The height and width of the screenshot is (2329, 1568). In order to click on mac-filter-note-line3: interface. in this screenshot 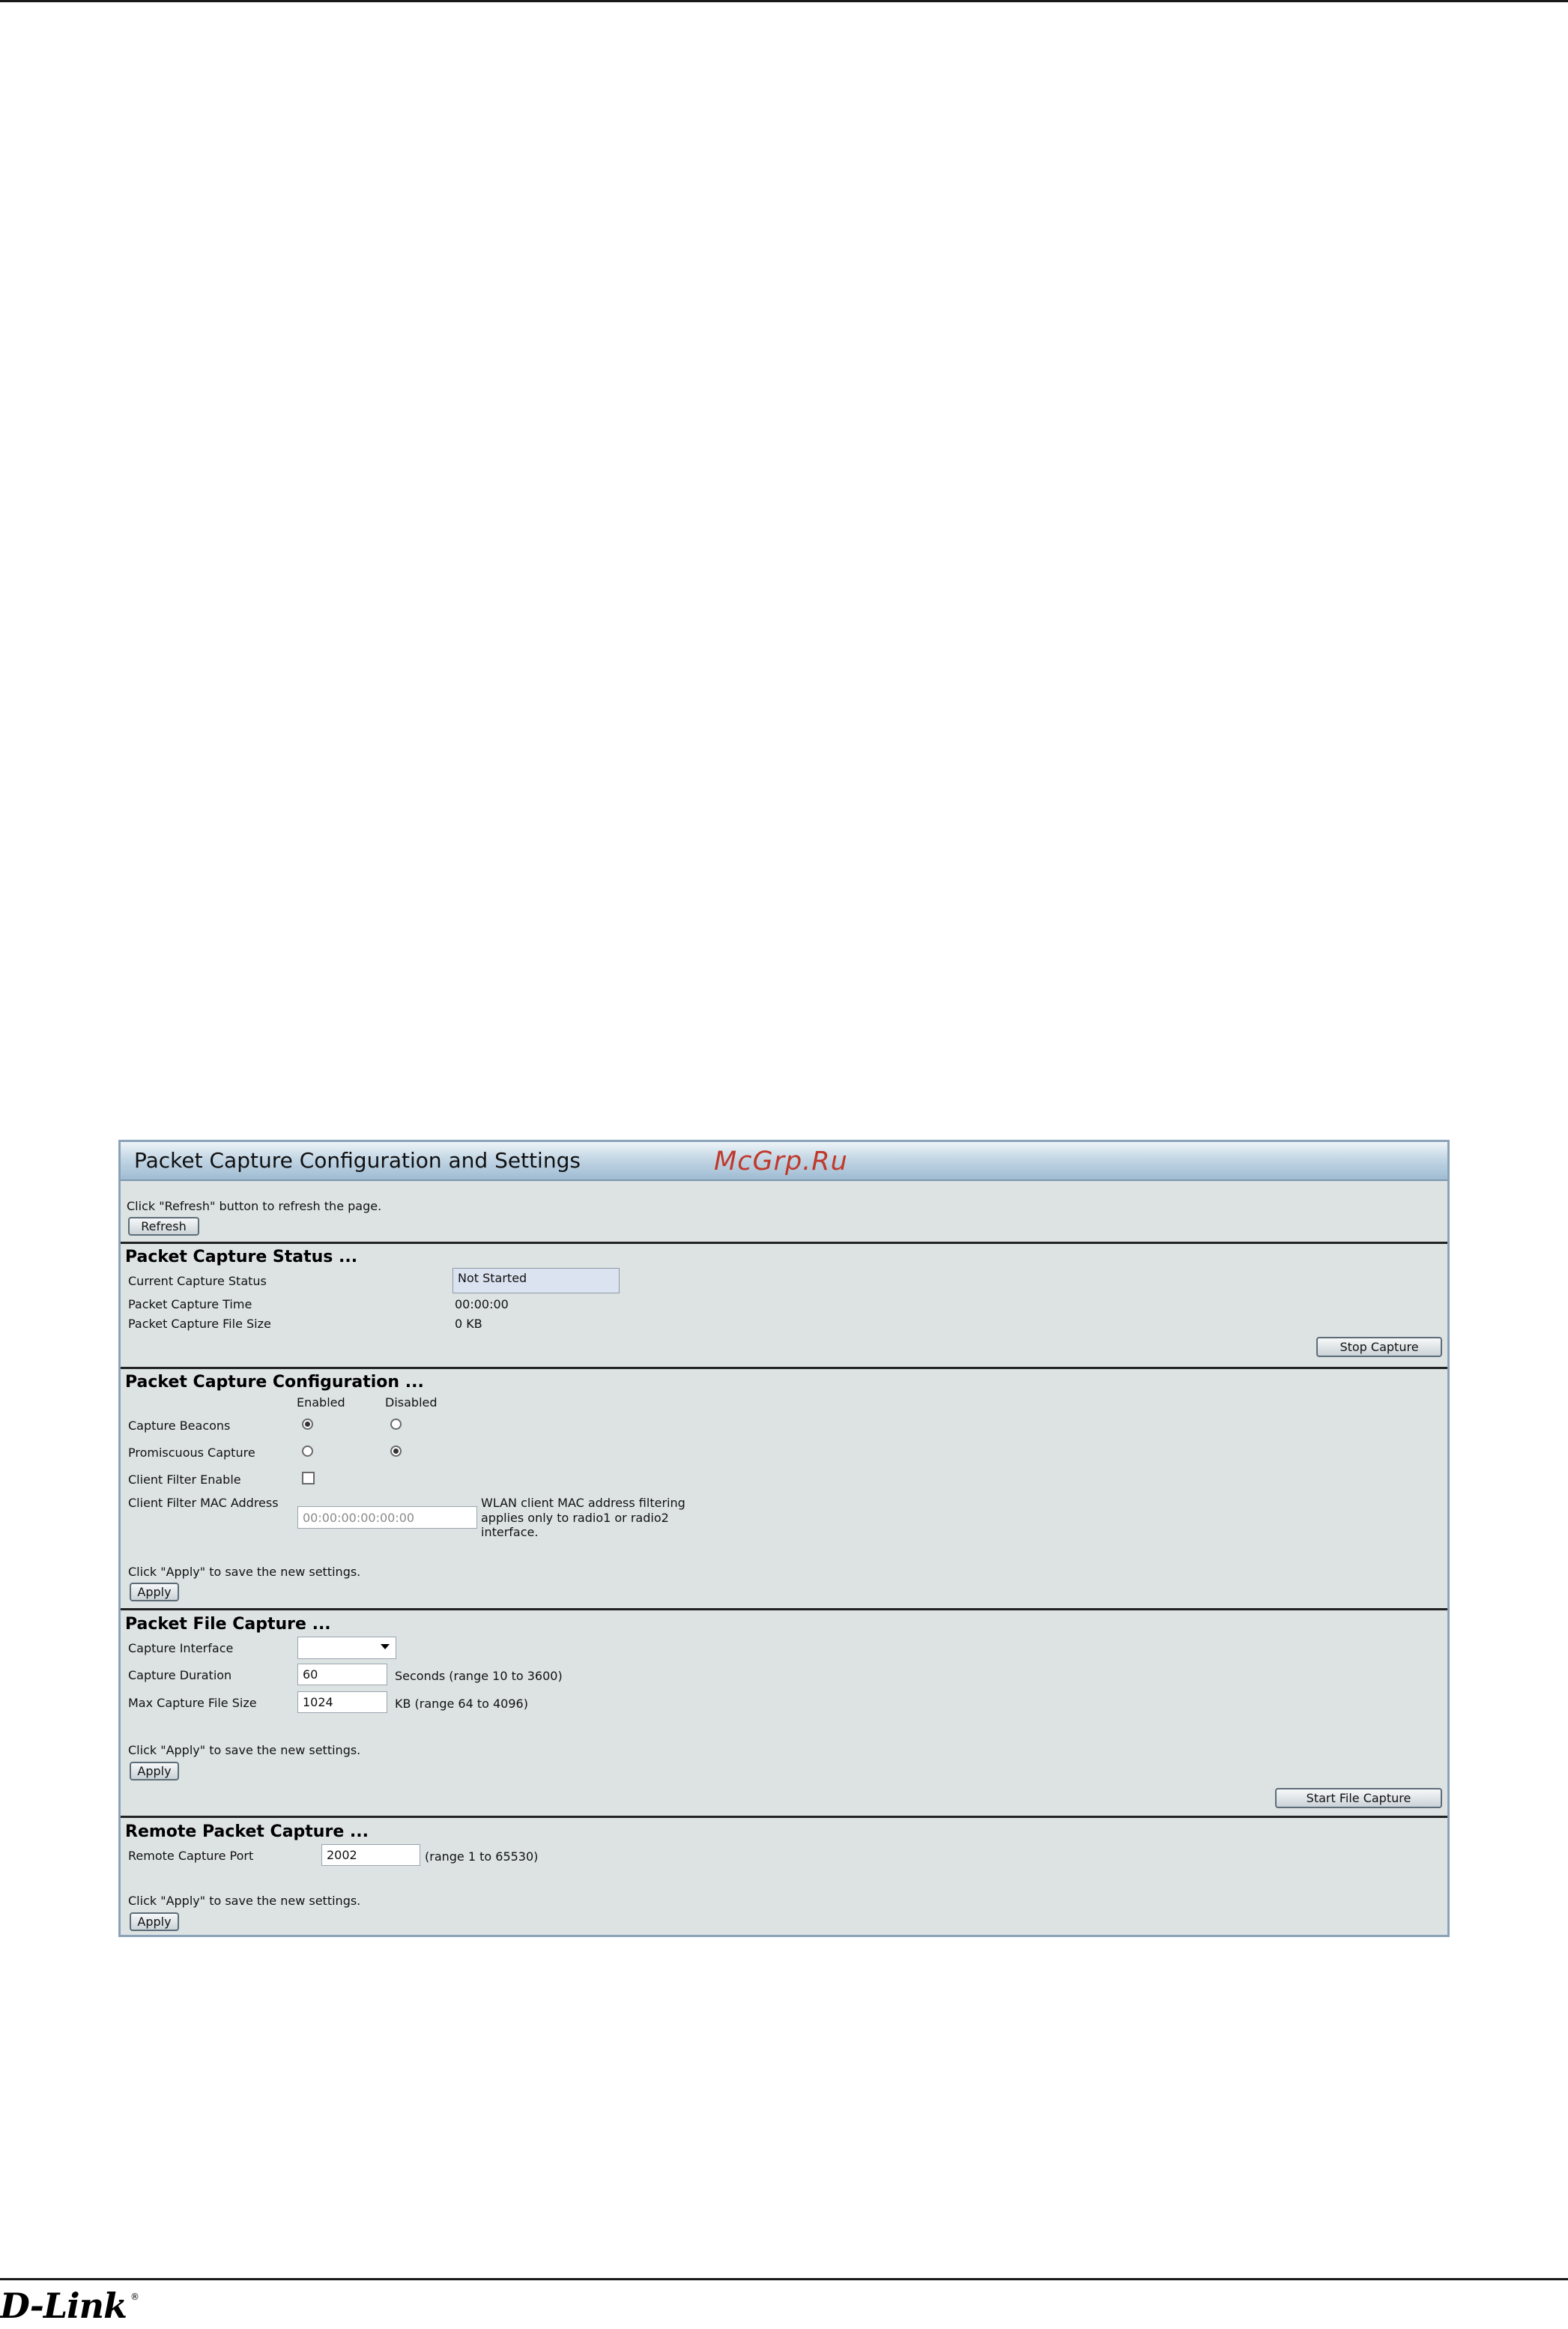, I will do `click(510, 1532)`.